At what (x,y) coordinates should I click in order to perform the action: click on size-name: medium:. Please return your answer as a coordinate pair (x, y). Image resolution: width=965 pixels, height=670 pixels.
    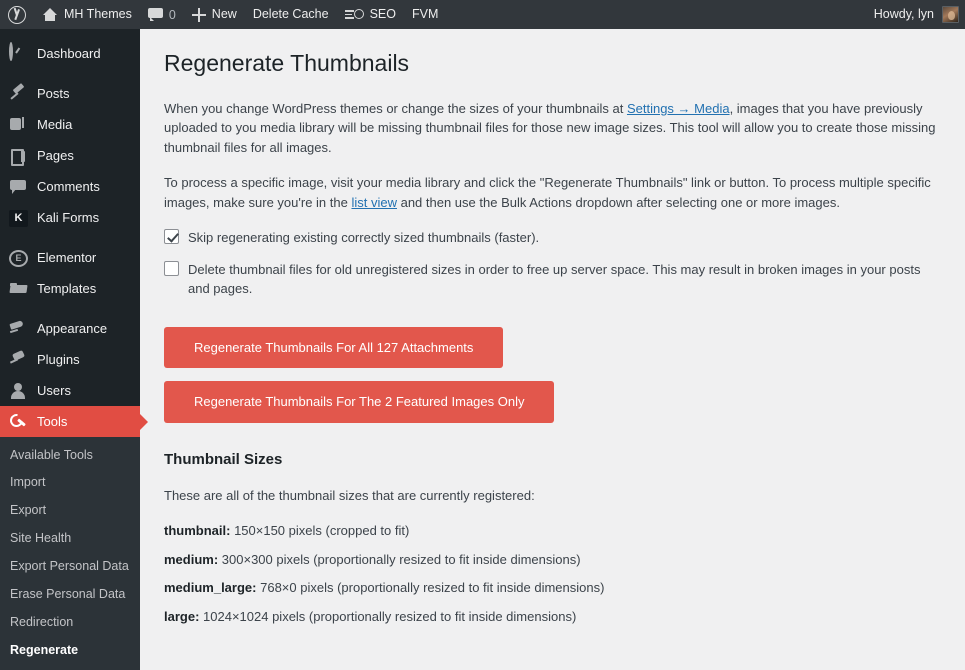
    Looking at the image, I should click on (191, 559).